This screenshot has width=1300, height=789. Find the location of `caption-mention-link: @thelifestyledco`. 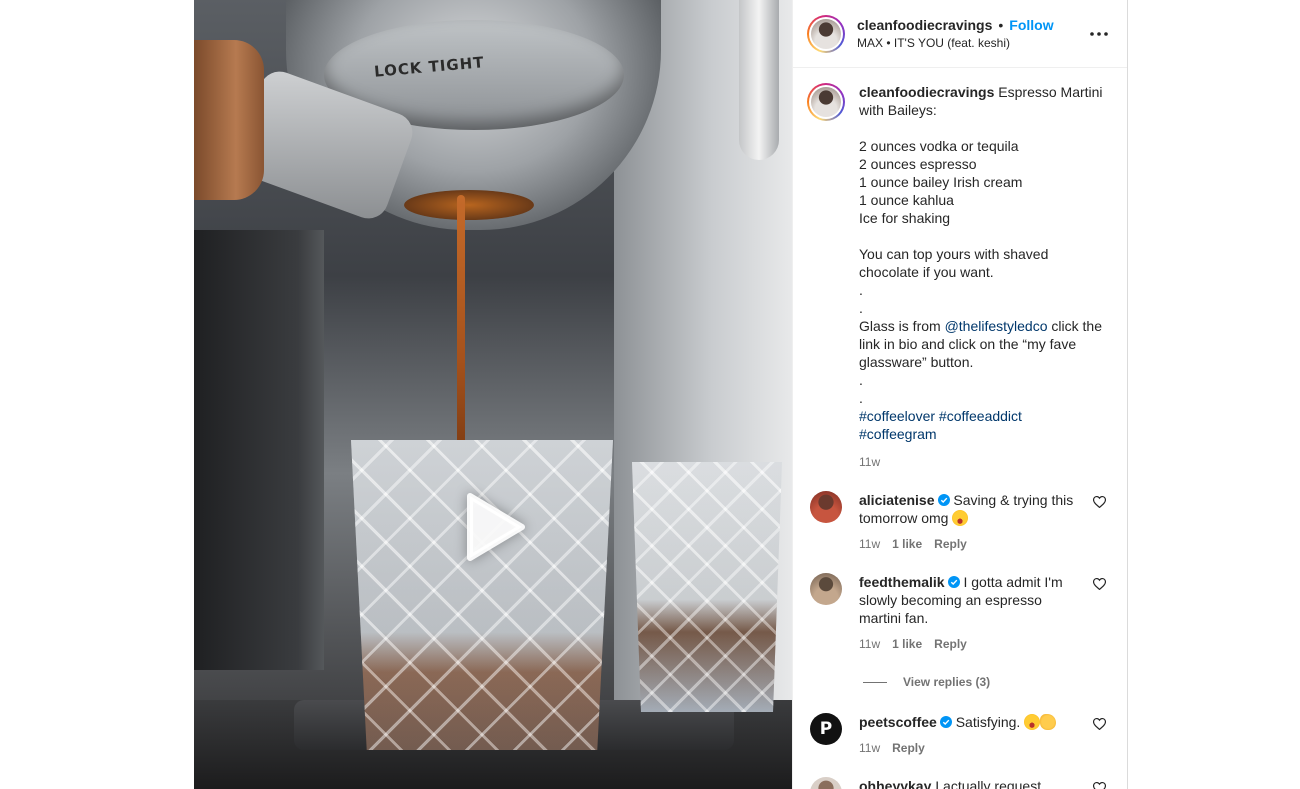

caption-mention-link: @thelifestyledco is located at coordinates (996, 326).